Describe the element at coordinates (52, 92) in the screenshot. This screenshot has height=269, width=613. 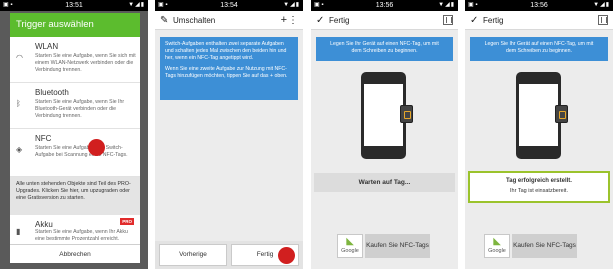
I see `item-title: Bluetooth` at that location.